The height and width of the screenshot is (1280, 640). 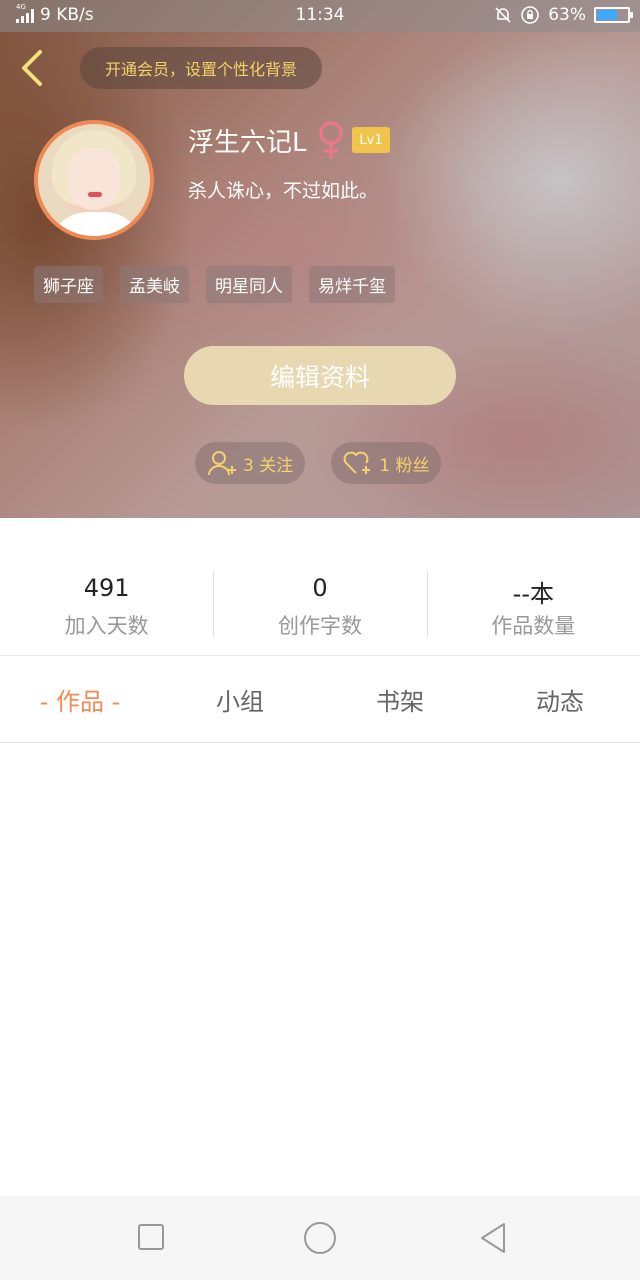 What do you see at coordinates (318, 463) in the screenshot?
I see `follow-stats: 3 关注 1 粉丝` at bounding box center [318, 463].